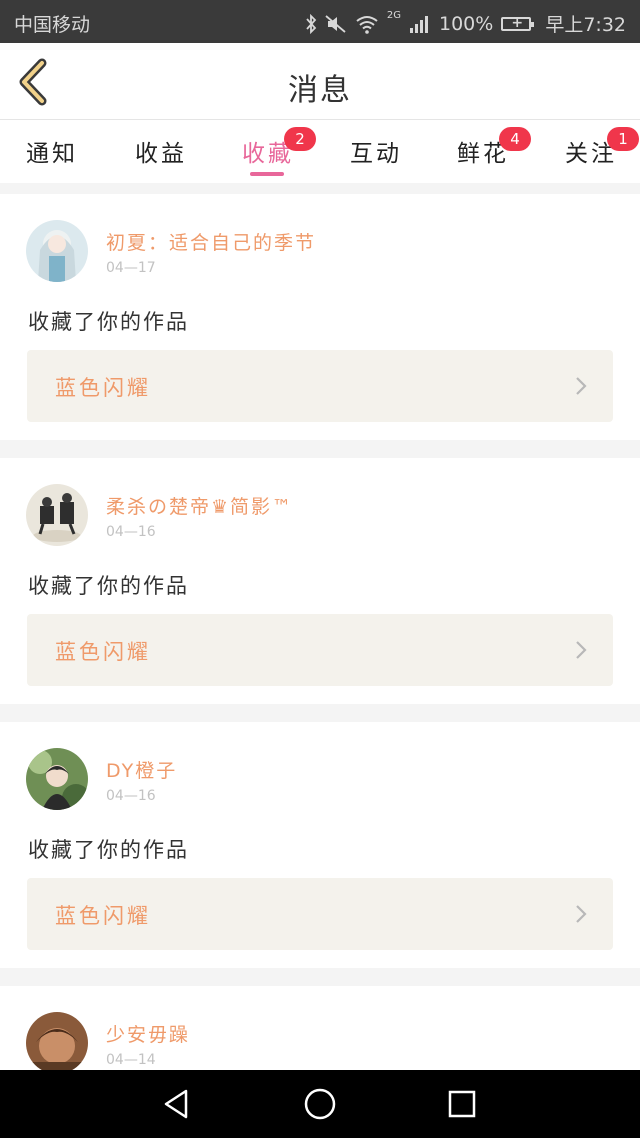  I want to click on timestamp: 04—14, so click(131, 1060).